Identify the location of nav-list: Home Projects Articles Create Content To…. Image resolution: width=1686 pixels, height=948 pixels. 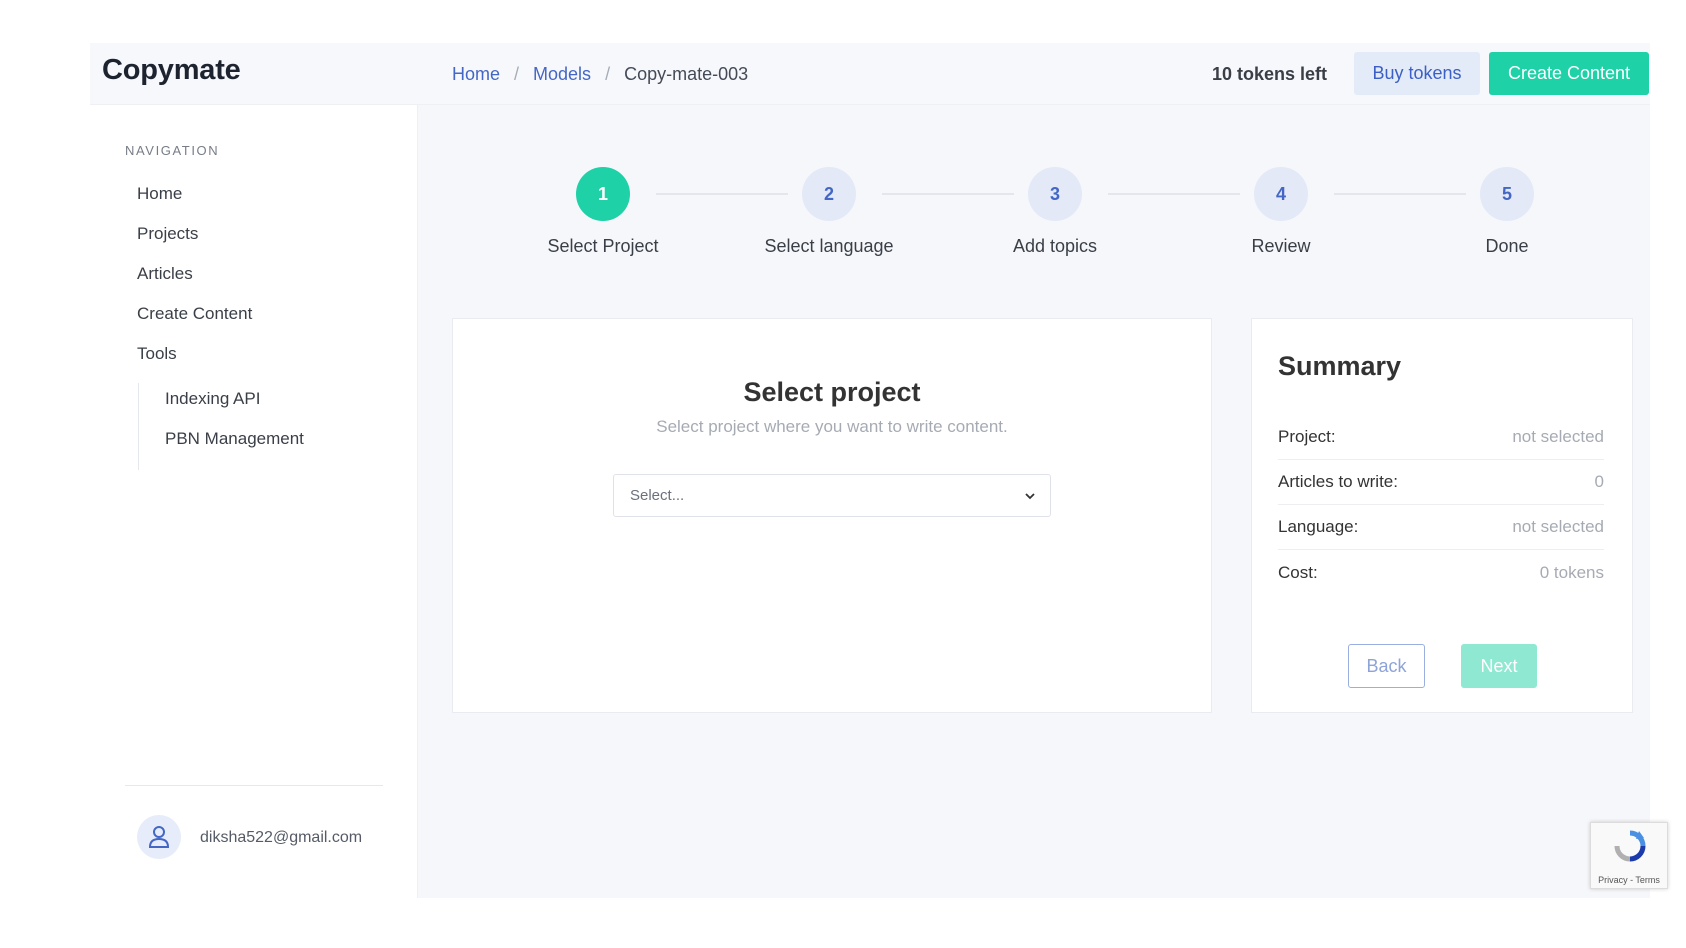
(194, 281).